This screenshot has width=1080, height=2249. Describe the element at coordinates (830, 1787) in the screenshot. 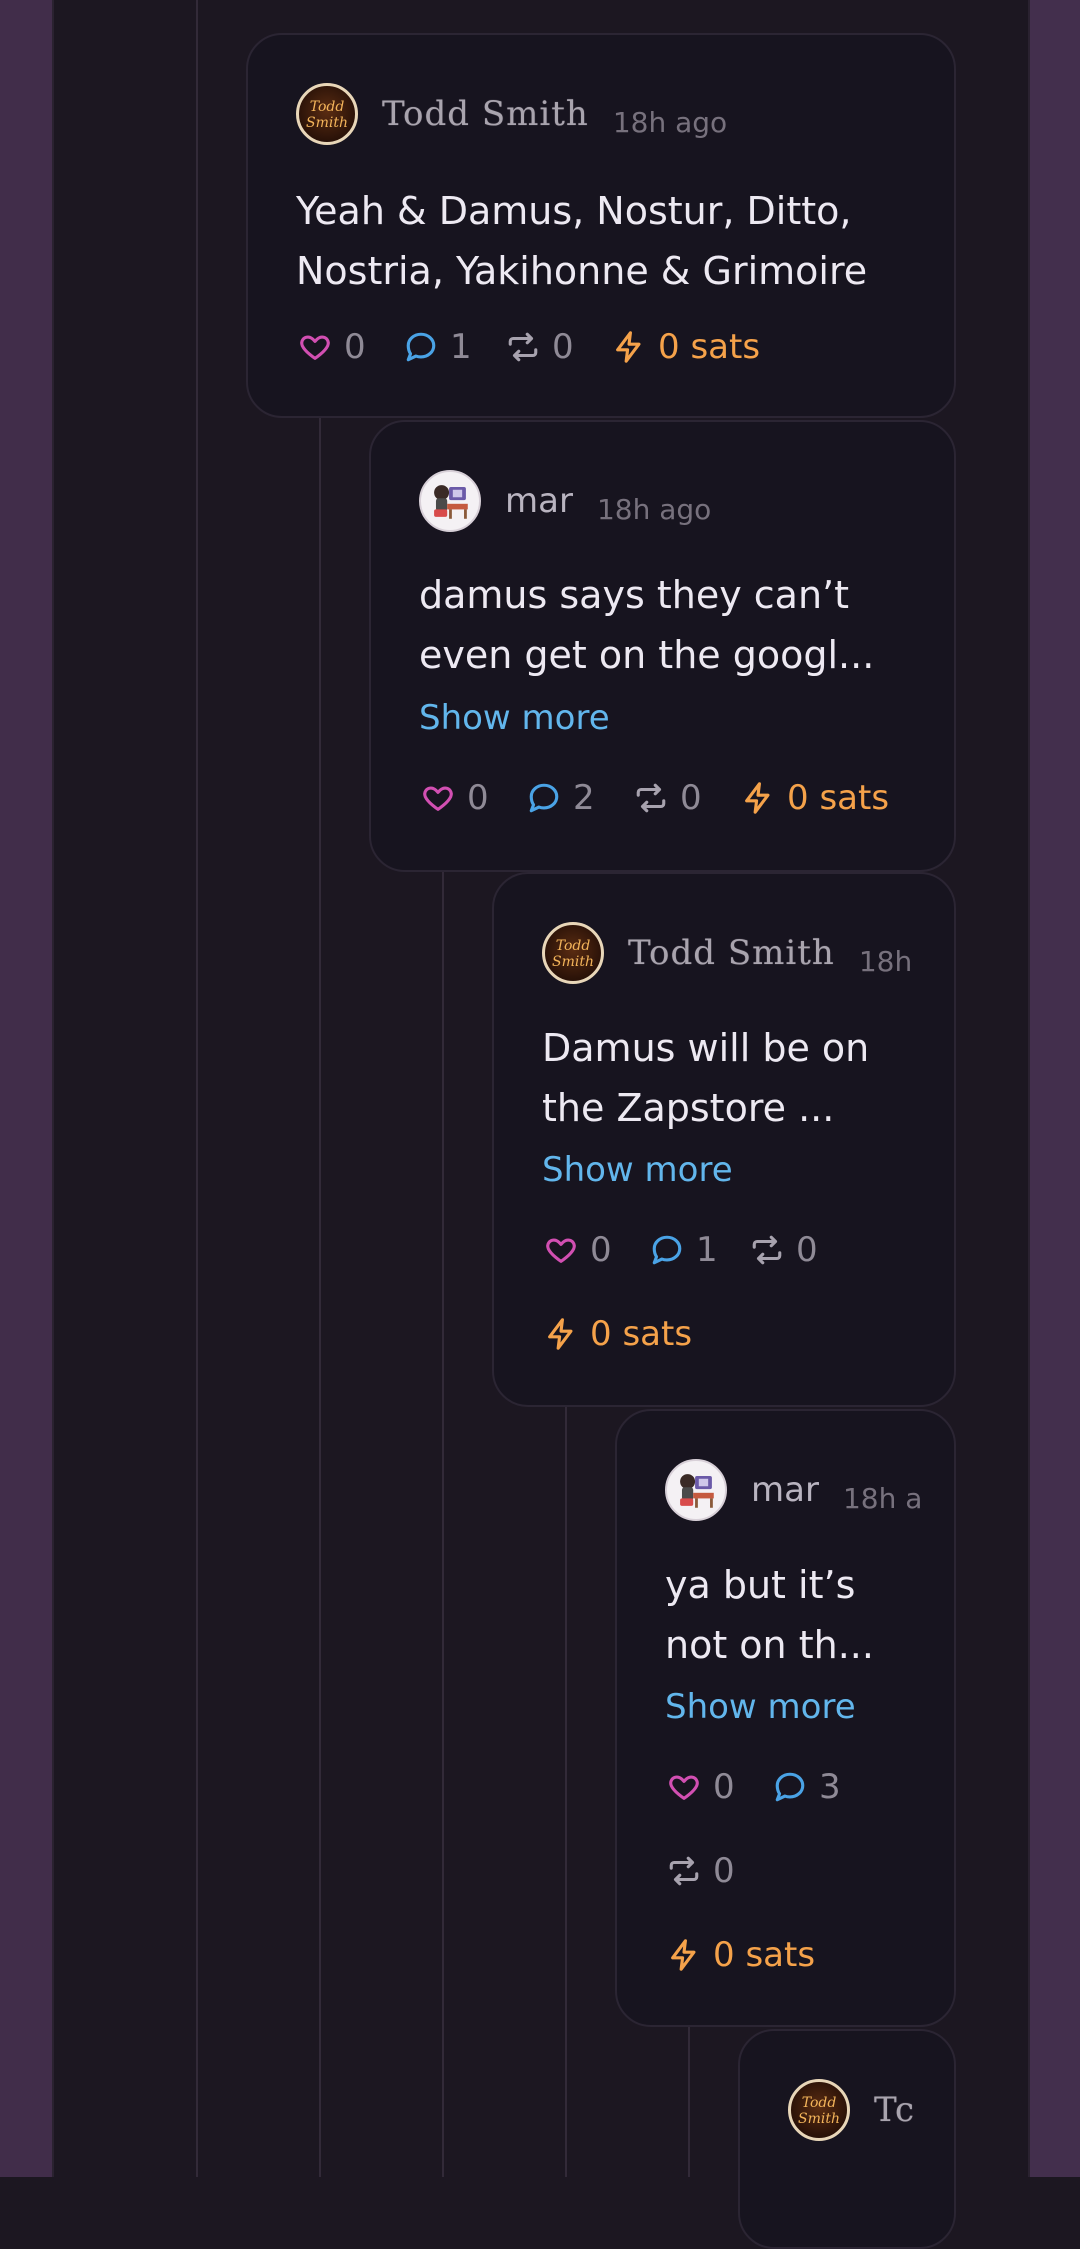

I see `reply-count: 3` at that location.